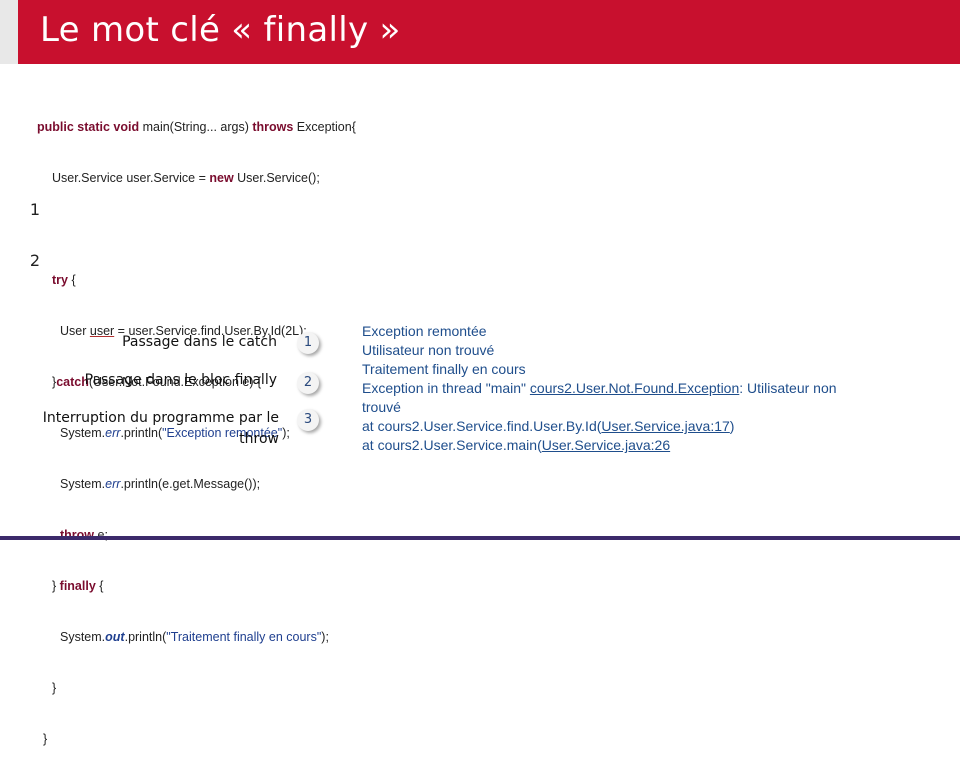 The image size is (960, 765). What do you see at coordinates (220, 30) in the screenshot?
I see `page-title: Le mot clé « finally »` at bounding box center [220, 30].